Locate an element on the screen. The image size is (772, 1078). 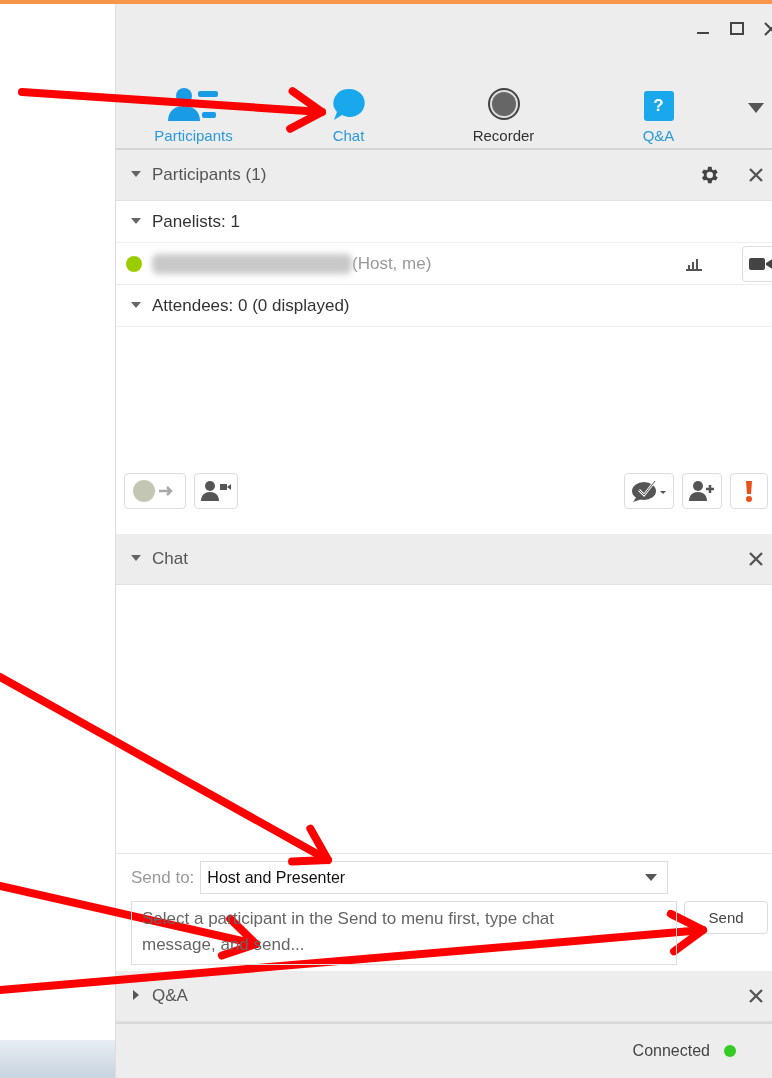
add-person-button is located at coordinates (702, 491).